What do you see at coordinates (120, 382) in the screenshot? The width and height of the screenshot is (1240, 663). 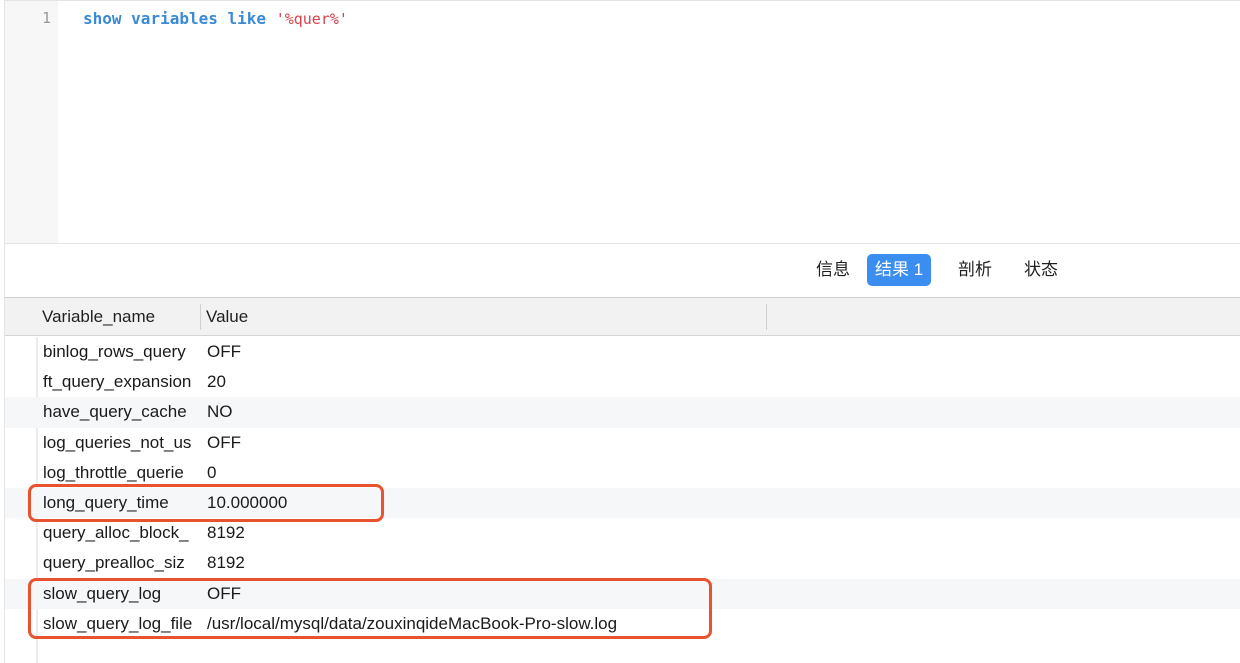 I see `cell-variable-name: ft_query_expansion` at bounding box center [120, 382].